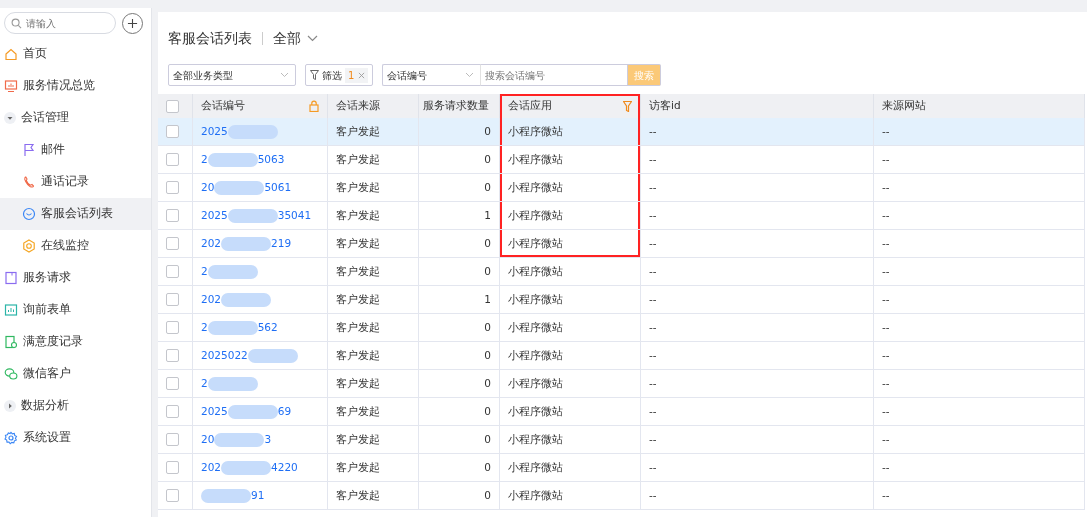 This screenshot has width=1087, height=517. Describe the element at coordinates (75, 278) in the screenshot. I see `nav-item: 服务请求` at that location.